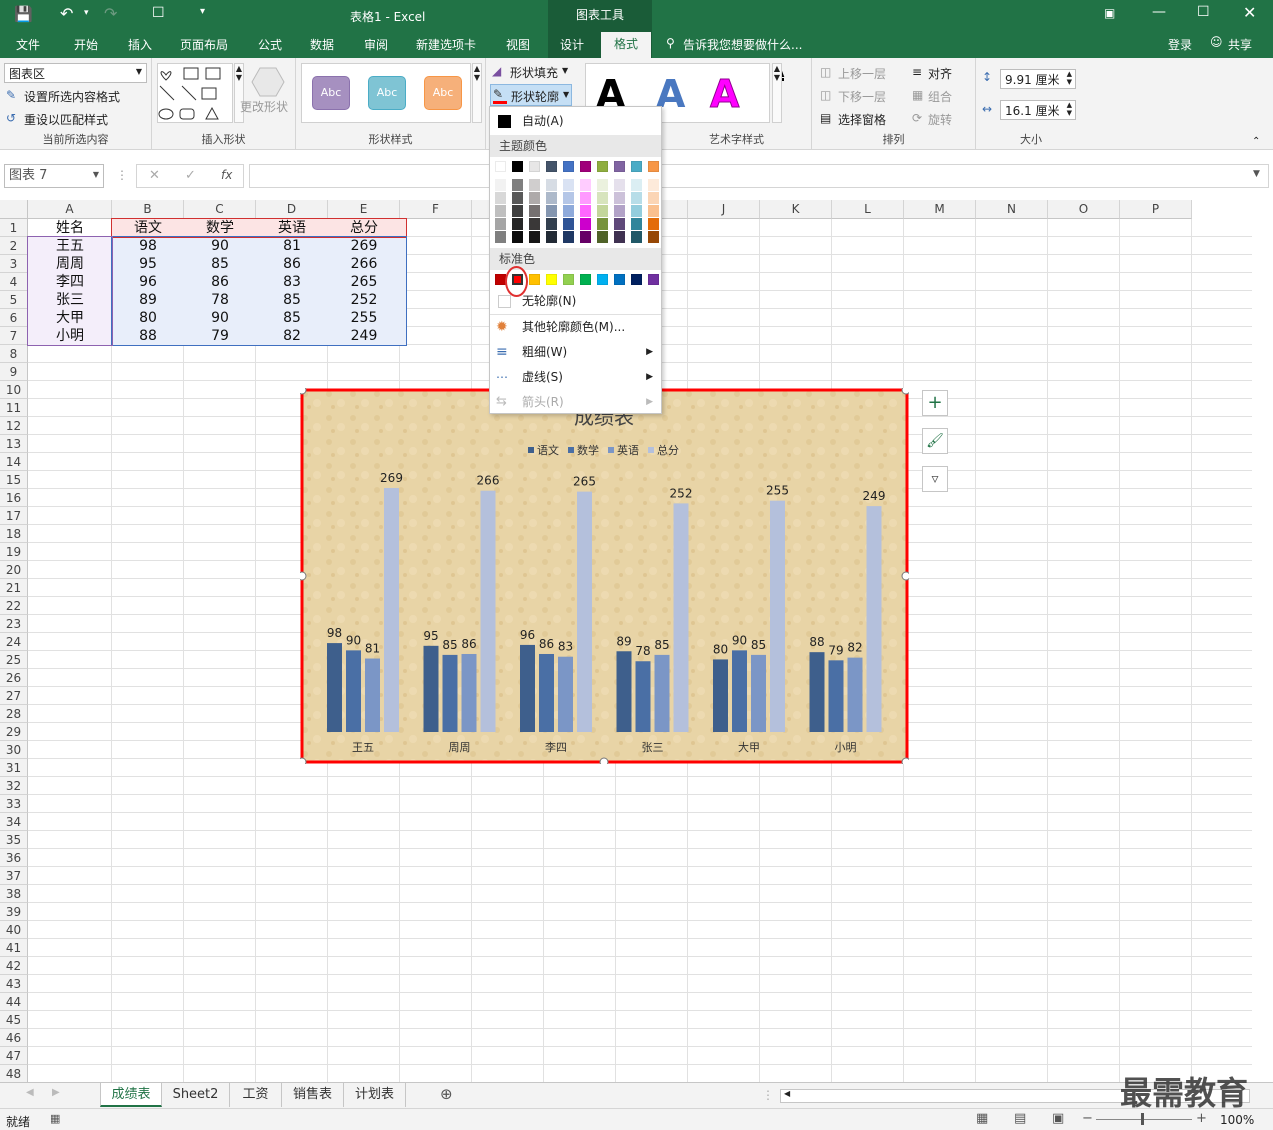  Describe the element at coordinates (220, 336) in the screenshot. I see `table-cell: 79` at that location.